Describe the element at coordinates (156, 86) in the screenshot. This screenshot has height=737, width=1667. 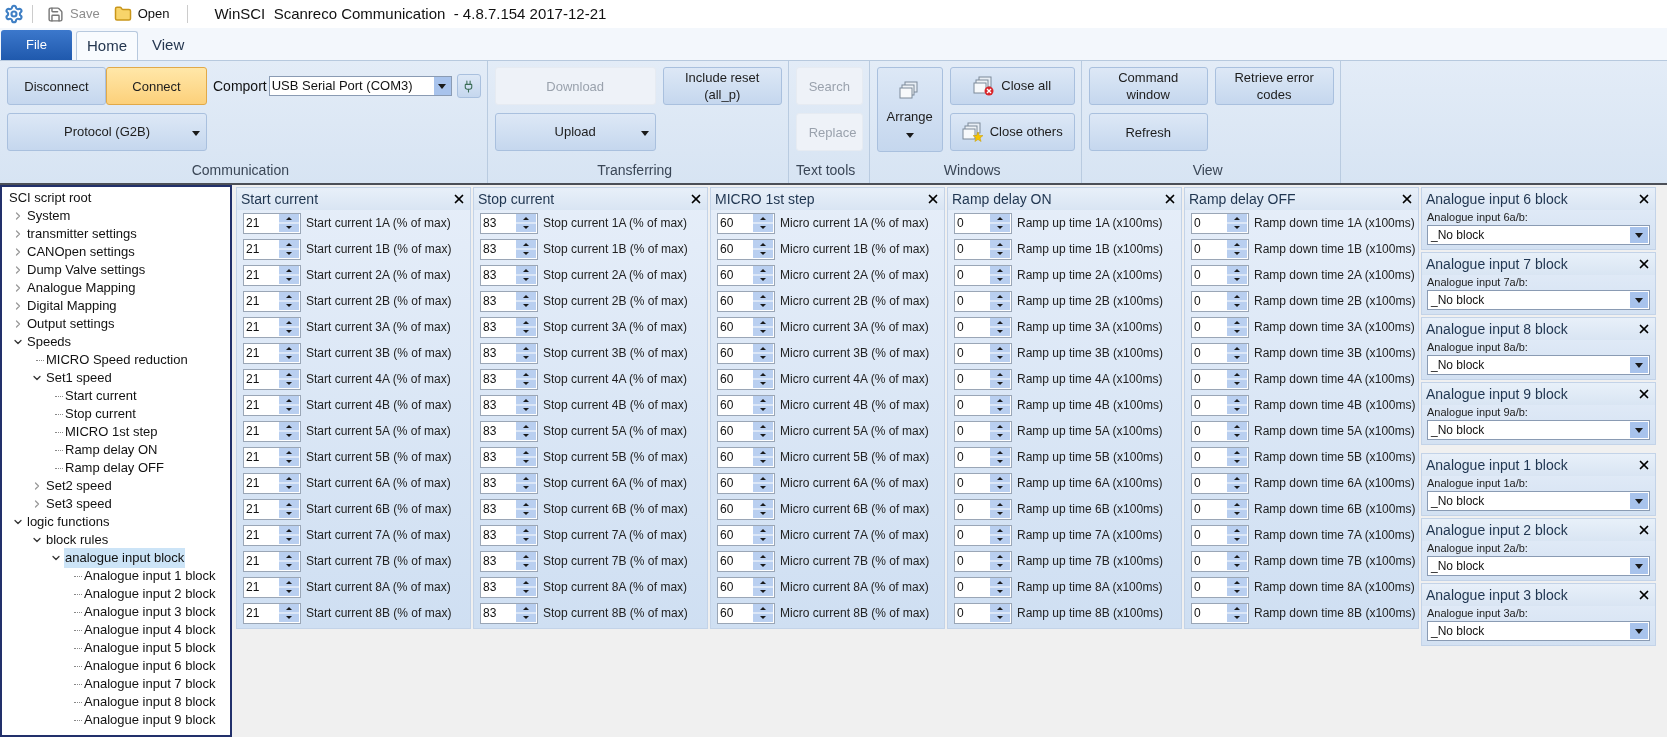
I see `ribbon-button: Connect` at that location.